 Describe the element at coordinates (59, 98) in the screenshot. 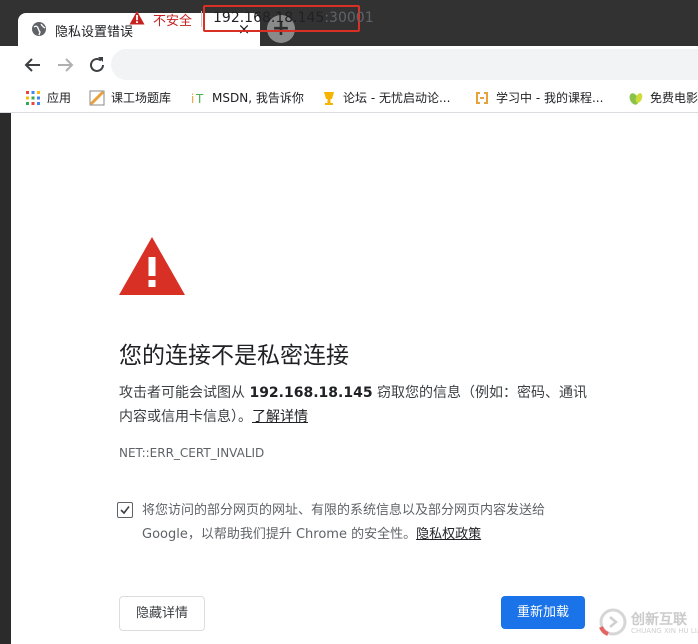

I see `bookmark-label: 应用` at that location.